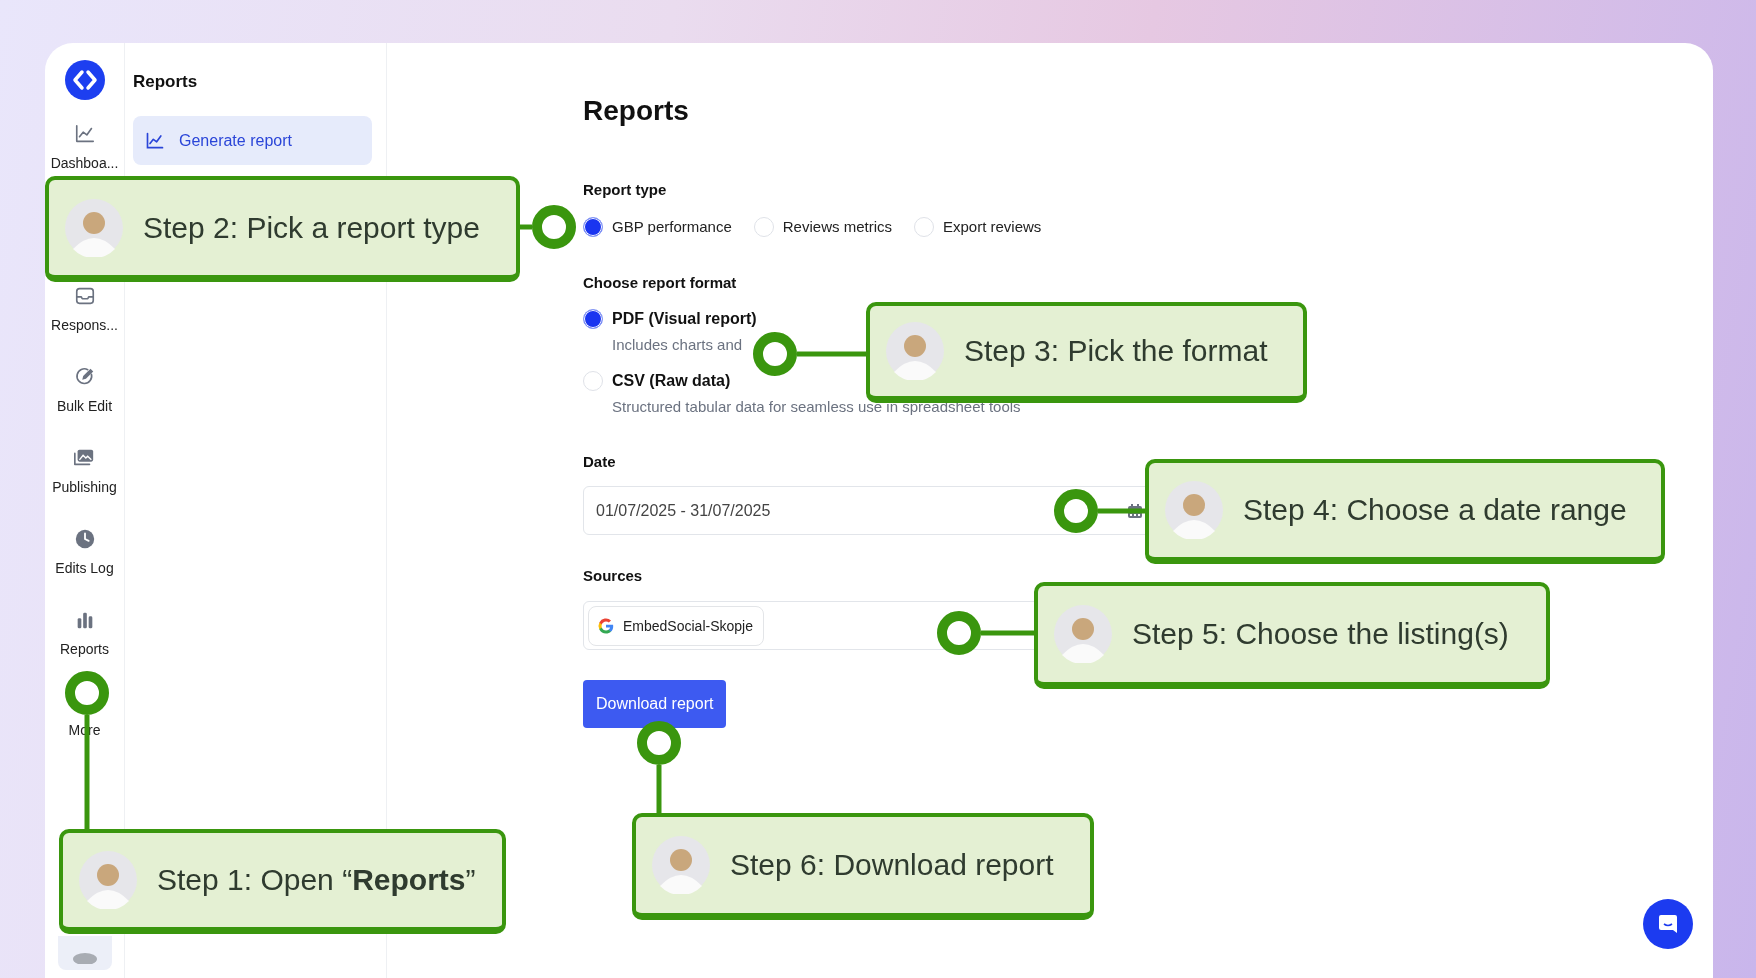 The height and width of the screenshot is (978, 1756). What do you see at coordinates (822, 227) in the screenshot?
I see `radio-option: Reviews metrics` at bounding box center [822, 227].